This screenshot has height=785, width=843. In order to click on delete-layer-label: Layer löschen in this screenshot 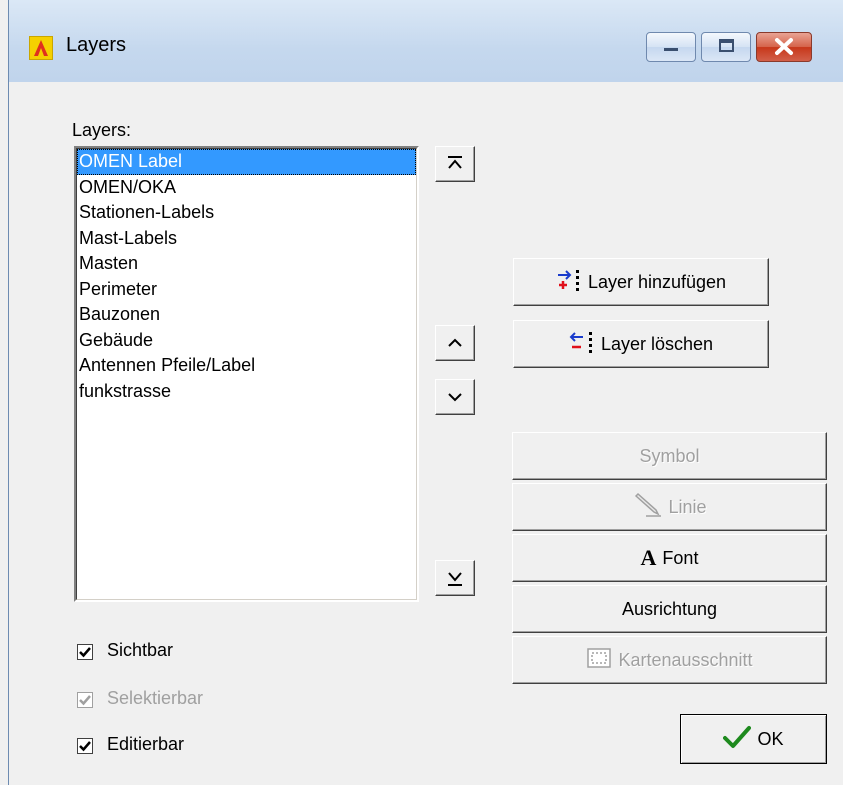, I will do `click(657, 343)`.